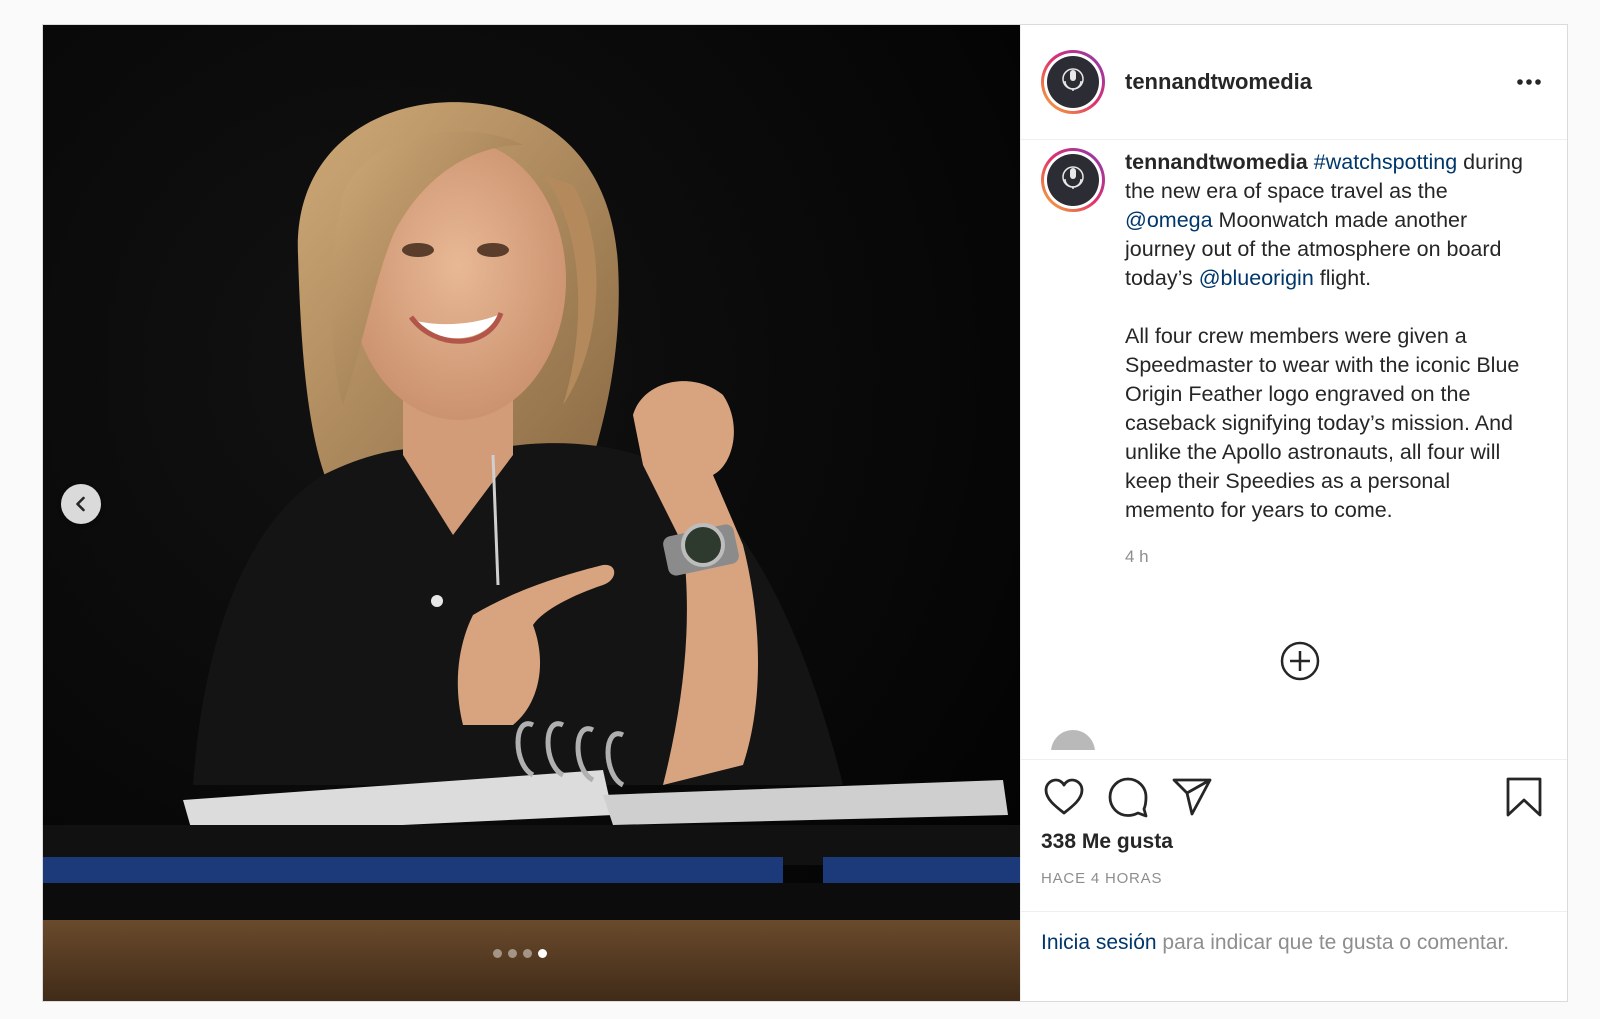 This screenshot has height=1019, width=1600. I want to click on save-button, so click(1524, 797).